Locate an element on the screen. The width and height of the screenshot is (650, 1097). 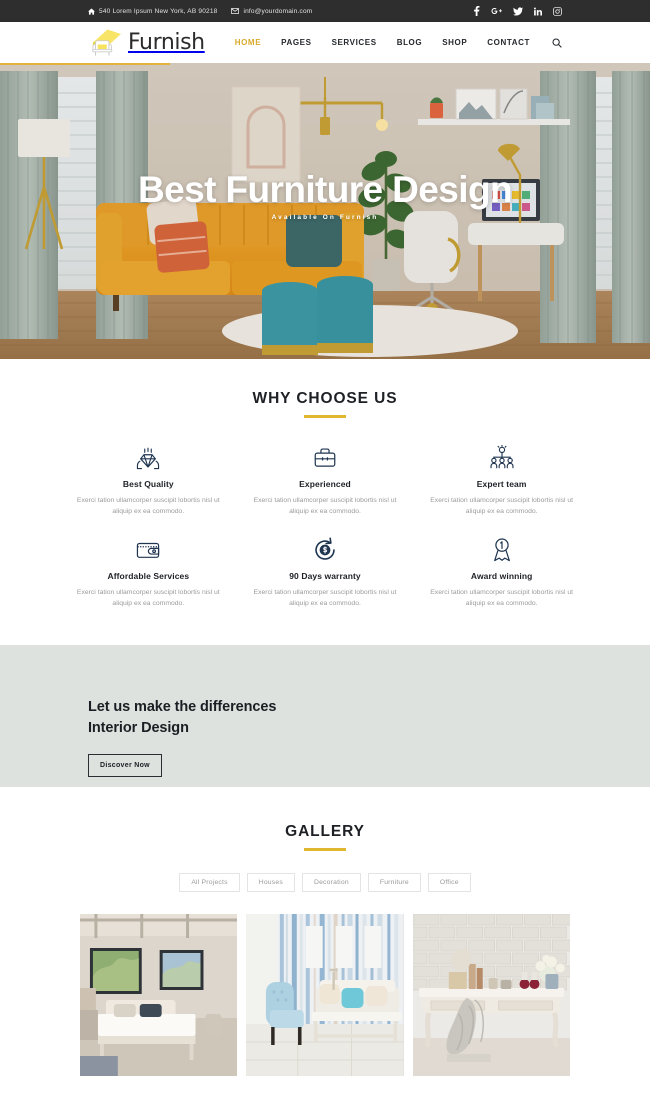
feature-title: Best Quality is located at coordinates (148, 483).